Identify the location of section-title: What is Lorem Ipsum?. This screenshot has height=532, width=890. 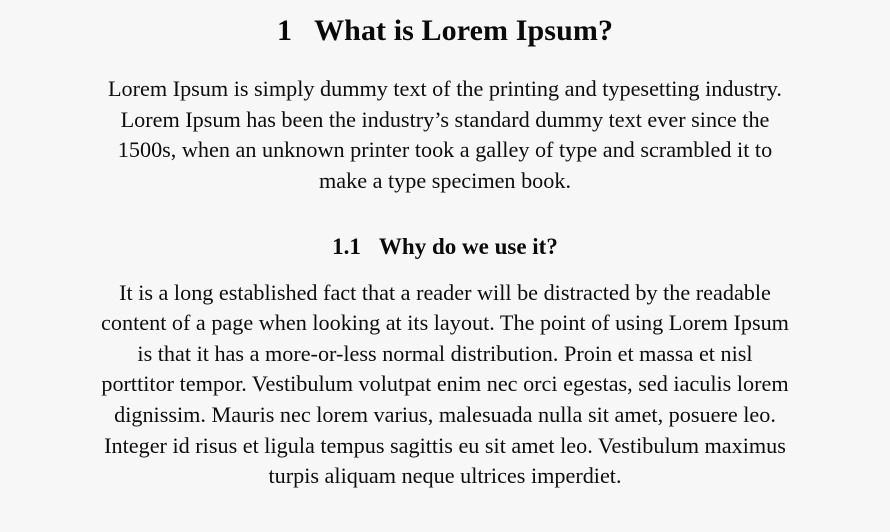
(464, 30).